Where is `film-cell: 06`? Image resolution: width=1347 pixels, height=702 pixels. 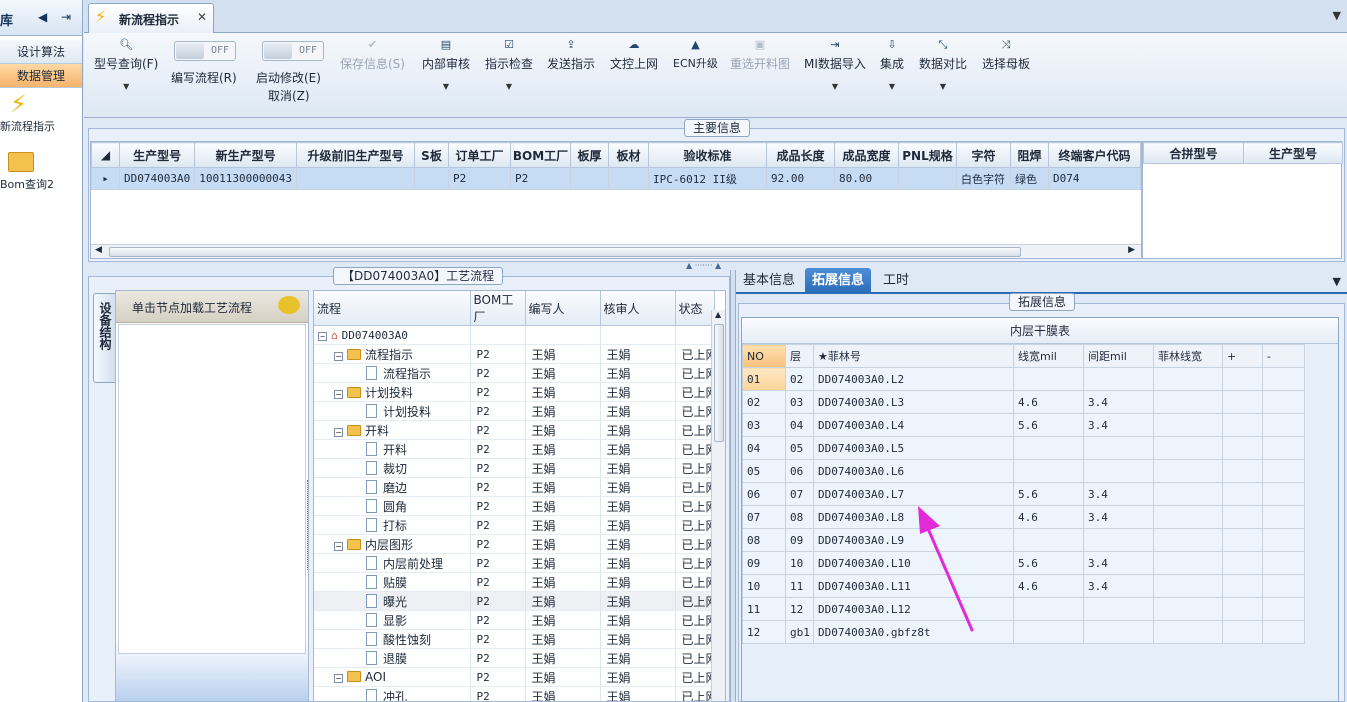
film-cell: 06 is located at coordinates (799, 471).